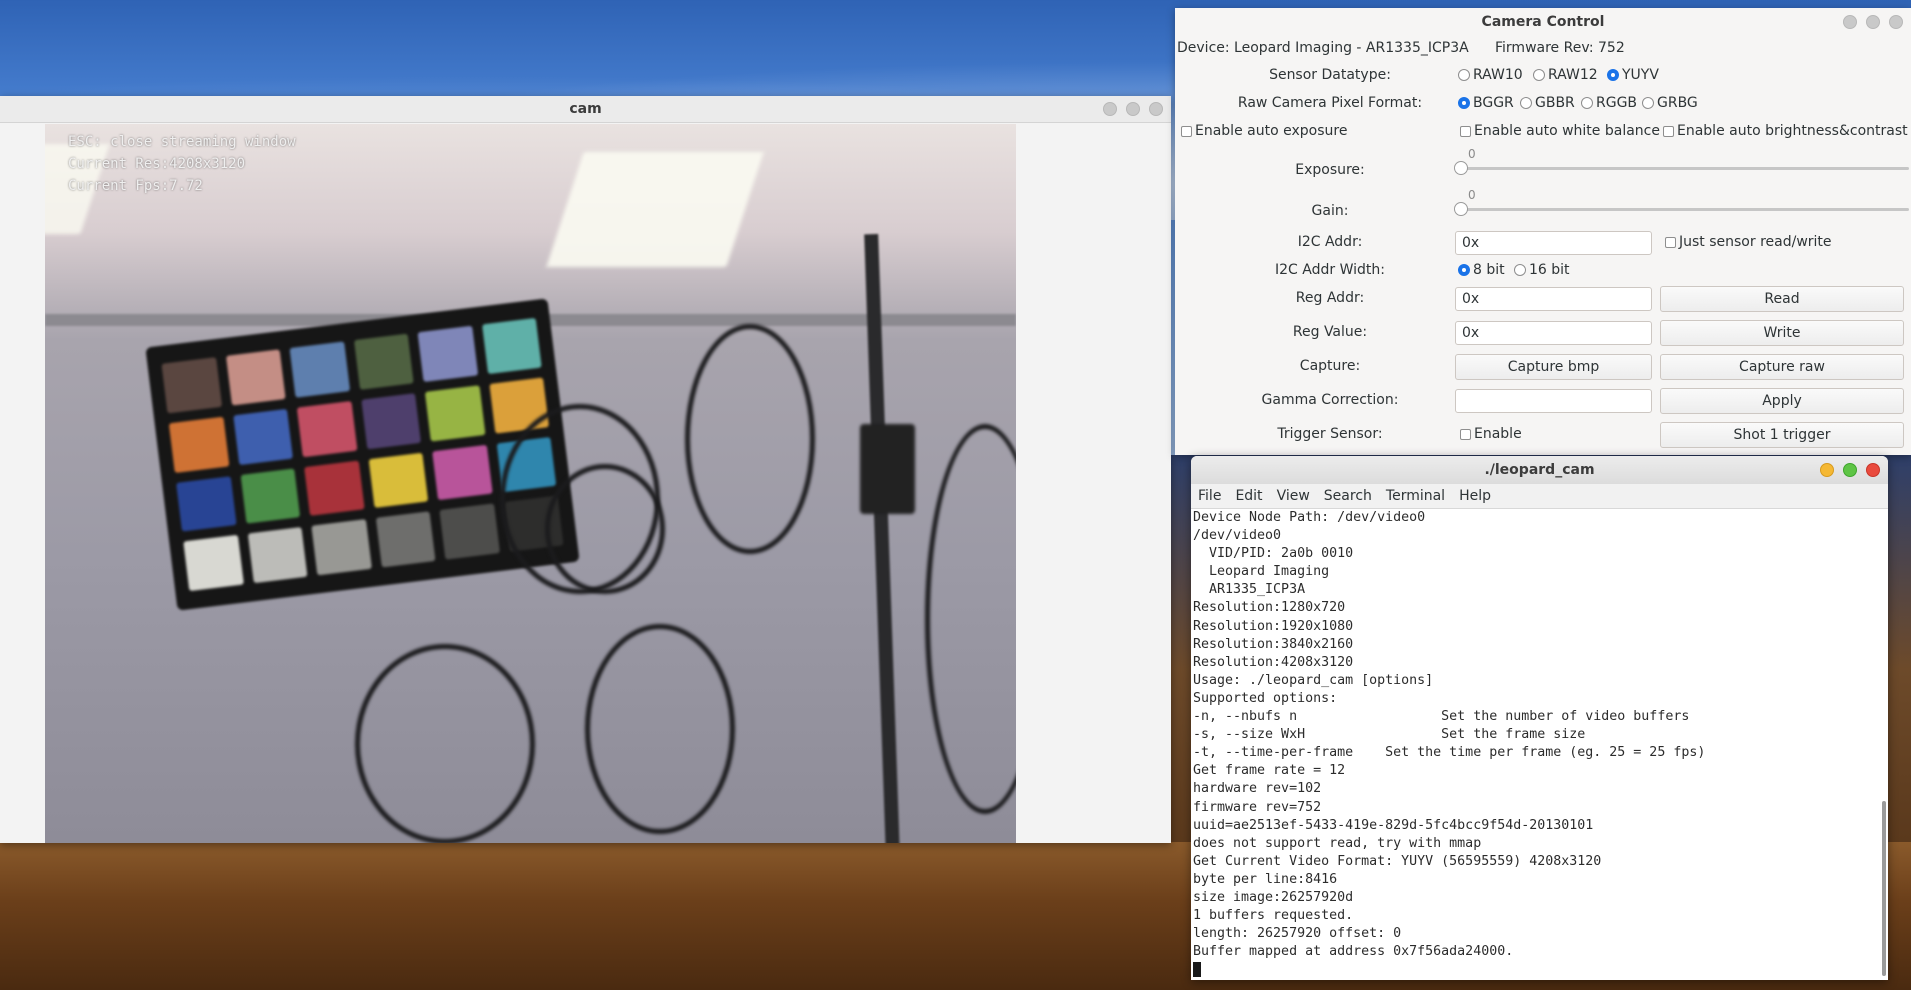 The height and width of the screenshot is (990, 1911). Describe the element at coordinates (1461, 168) in the screenshot. I see `exposure-slider-knob` at that location.